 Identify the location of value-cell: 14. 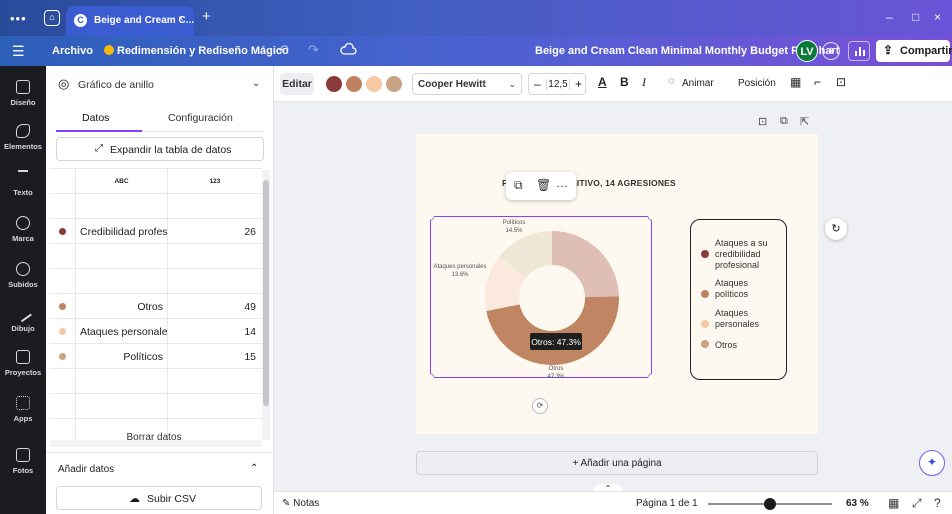
(215, 331).